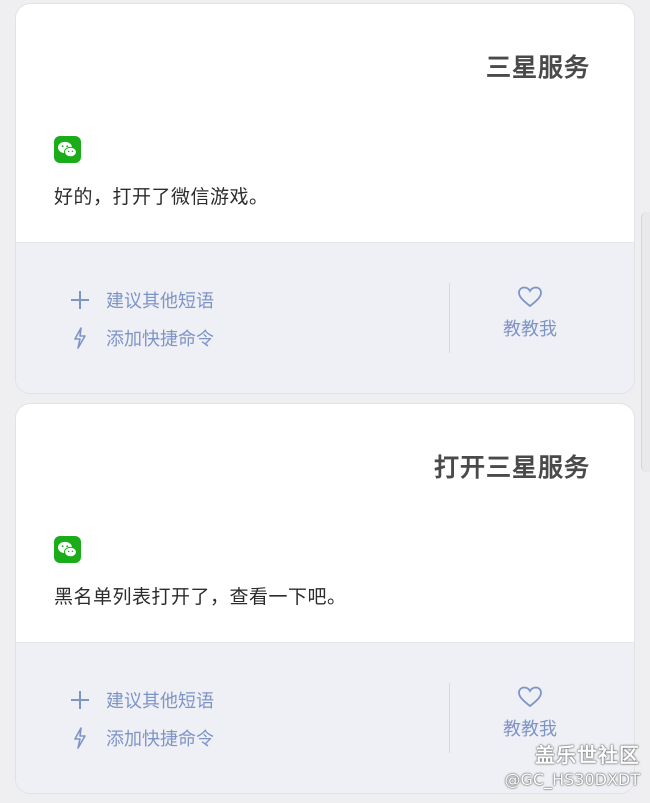  Describe the element at coordinates (200, 597) in the screenshot. I see `bixby-reply: 黑名单列表打开了，查看一下吧。` at that location.